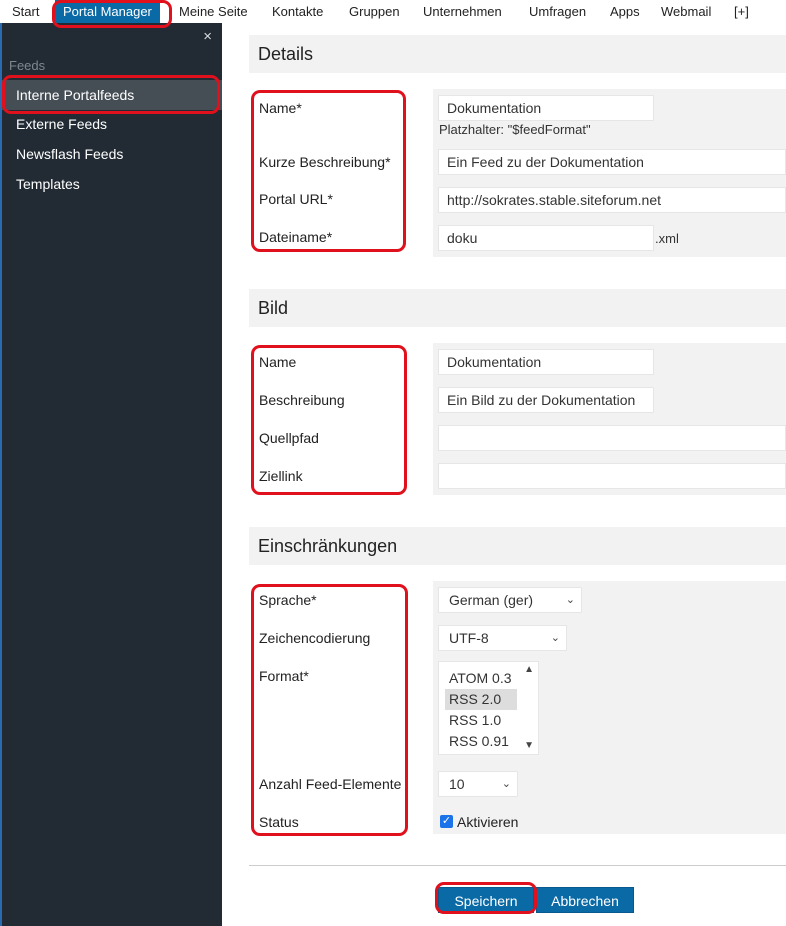  Describe the element at coordinates (279, 822) in the screenshot. I see `status-label: Status` at that location.